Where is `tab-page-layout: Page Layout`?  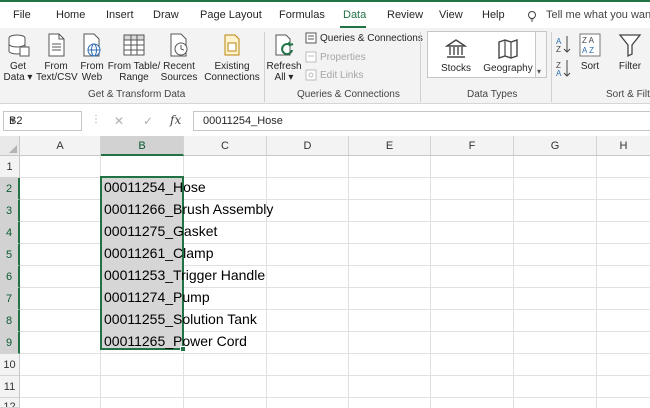 tab-page-layout: Page Layout is located at coordinates (231, 15).